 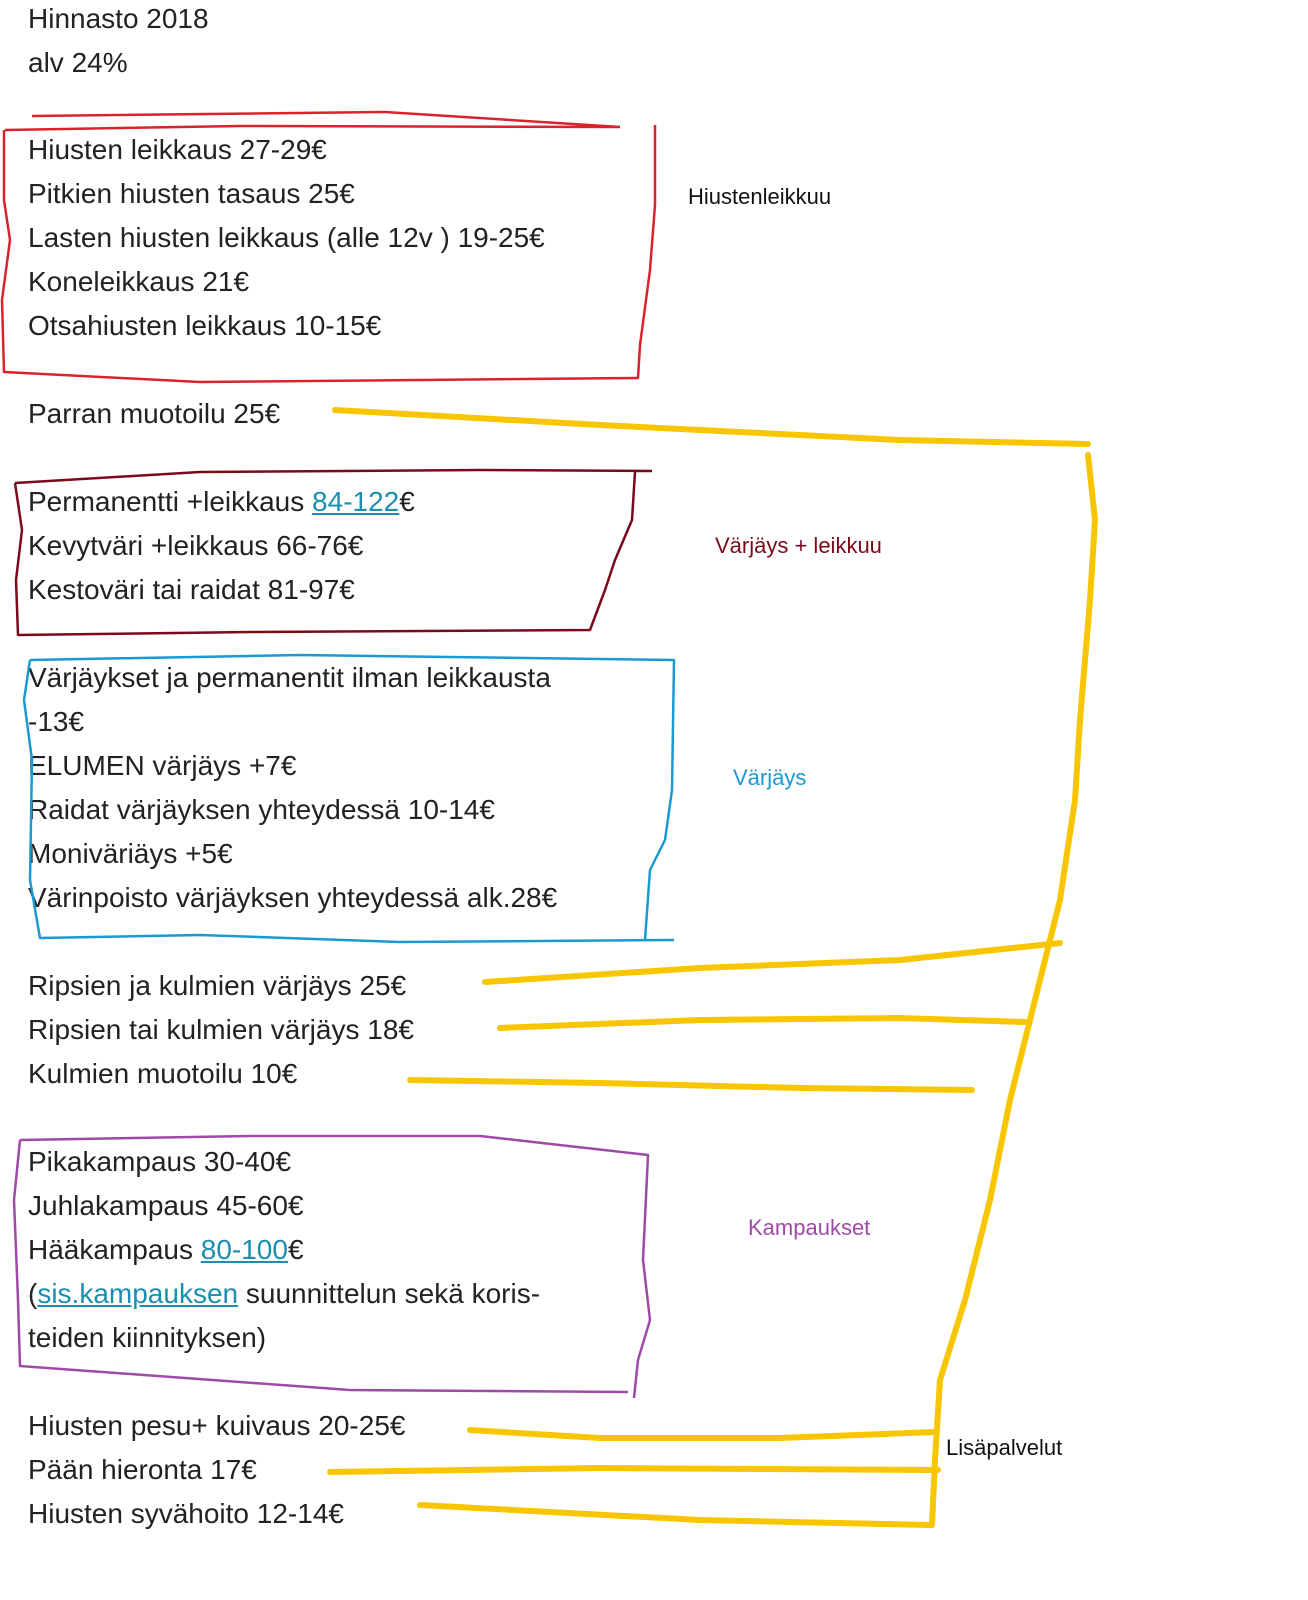 I want to click on wedding-note-line2: teiden kiinnityksen), so click(x=147, y=1337).